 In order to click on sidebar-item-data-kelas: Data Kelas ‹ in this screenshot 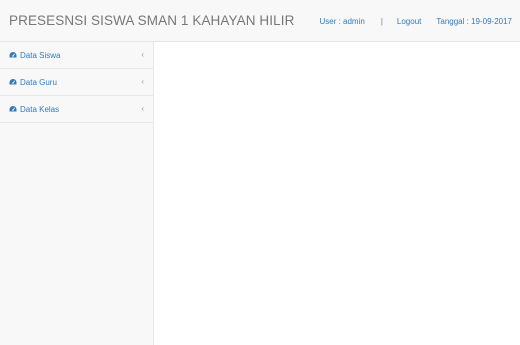, I will do `click(76, 109)`.